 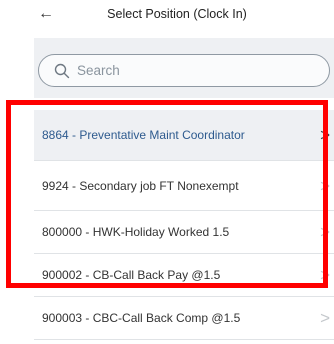 I want to click on item-label: 900002 - CB-Call Back Pay @1.5, so click(x=131, y=275).